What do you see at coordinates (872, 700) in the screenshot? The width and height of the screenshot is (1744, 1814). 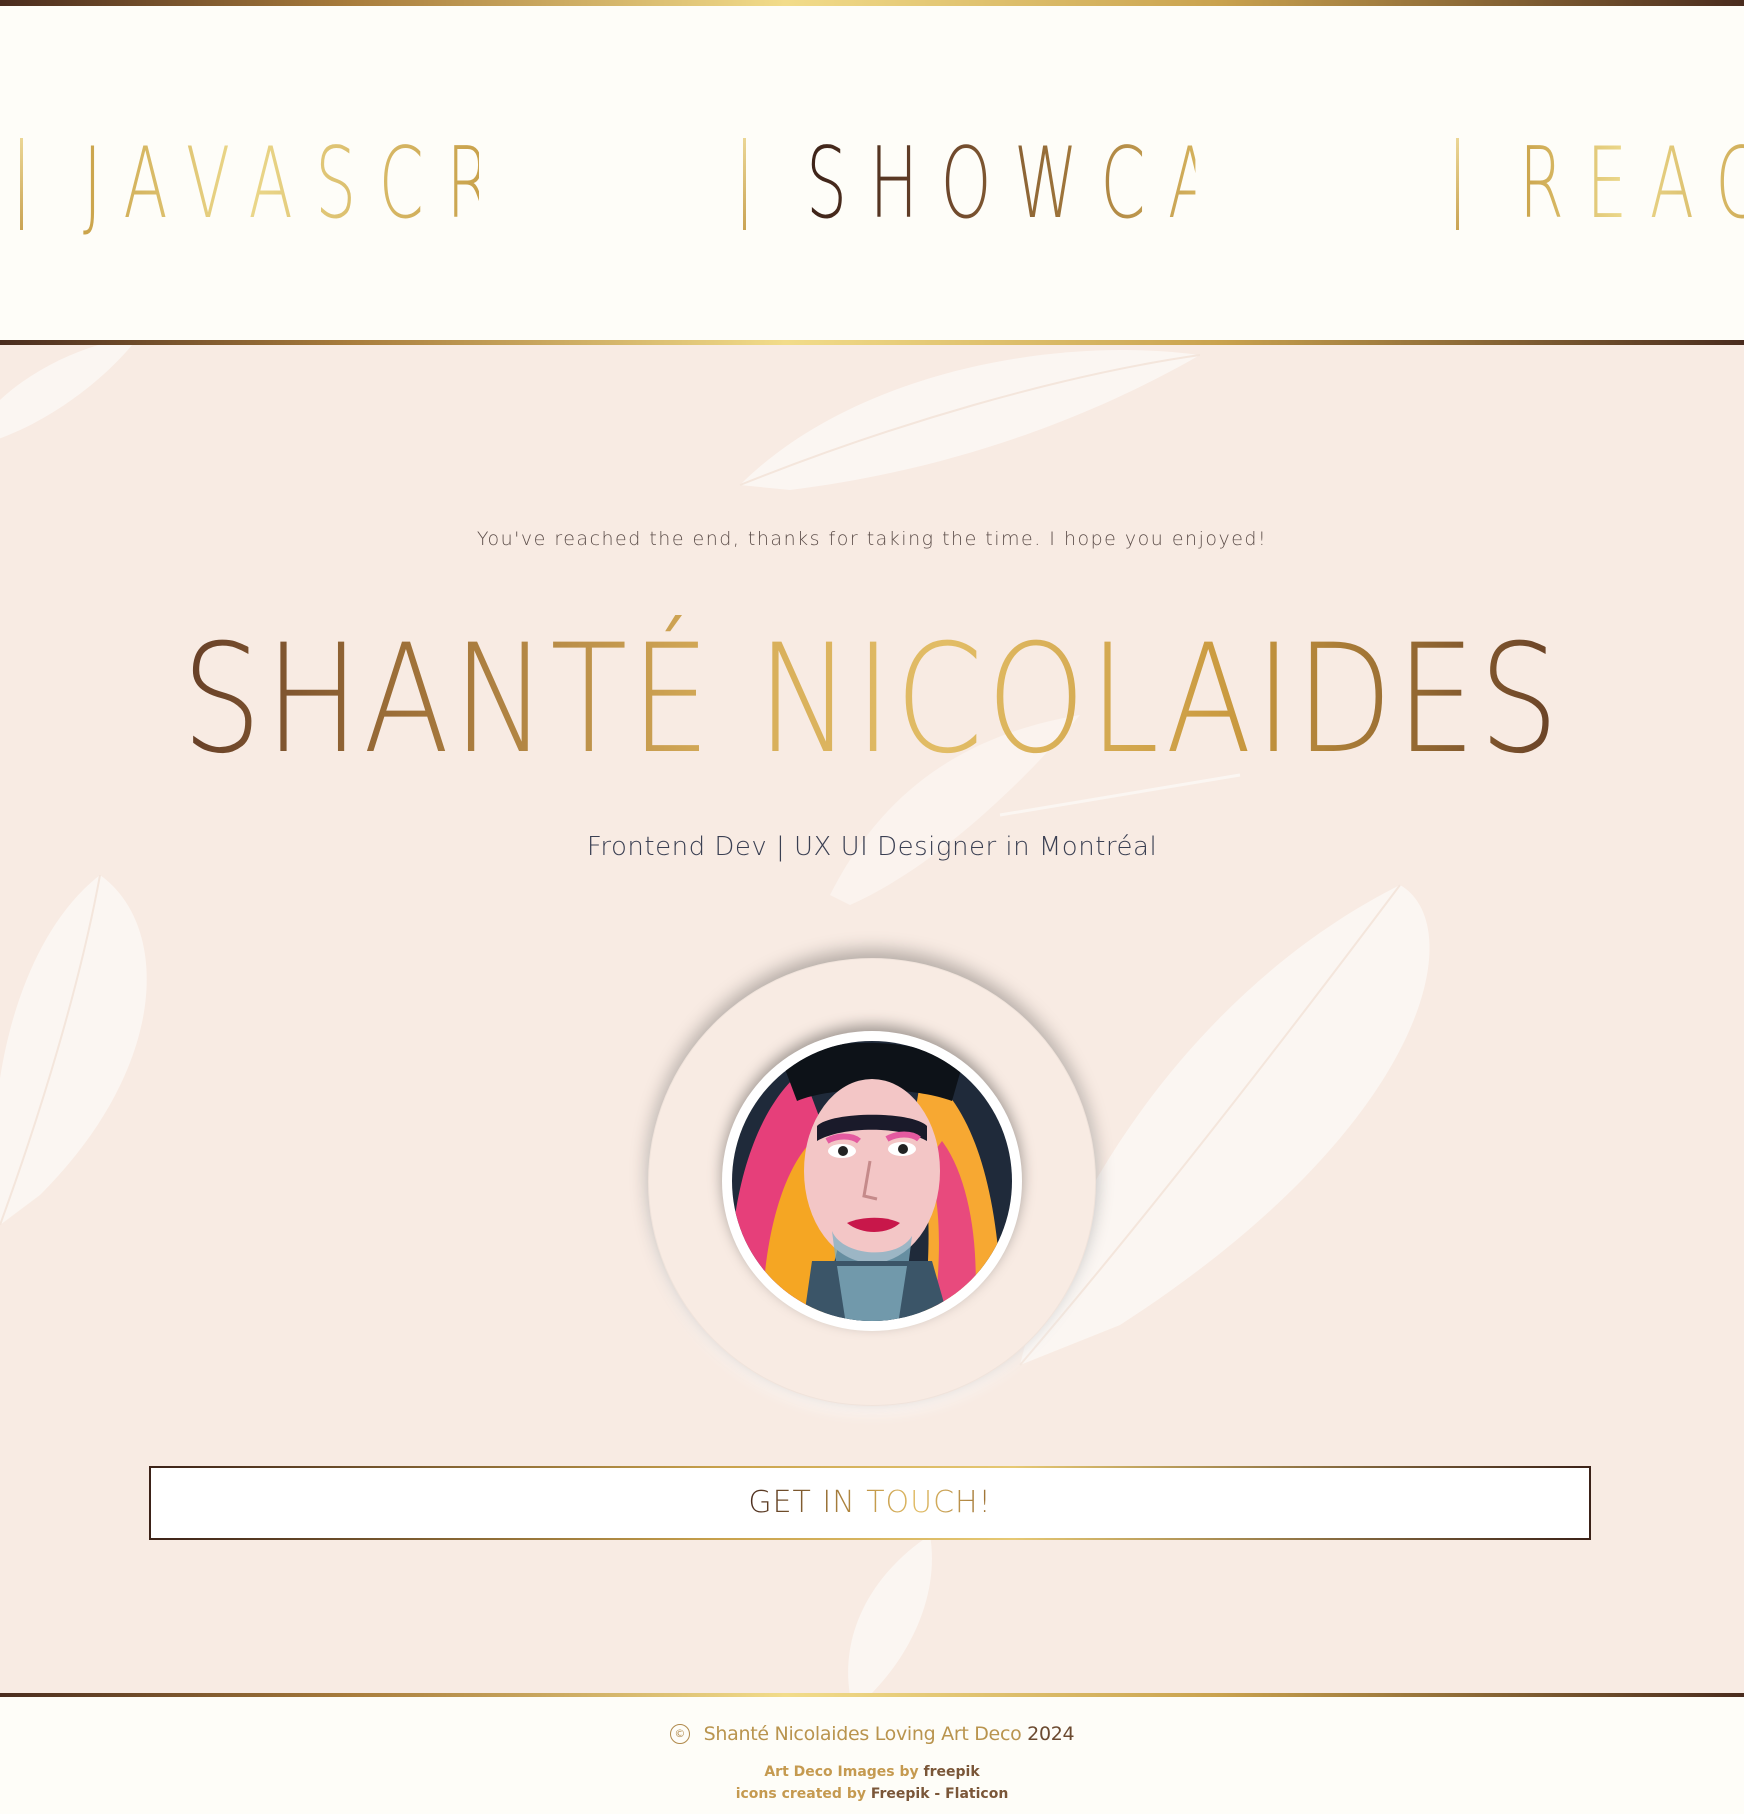 I see `page-title: SHANTÉ NICOLAIDES` at bounding box center [872, 700].